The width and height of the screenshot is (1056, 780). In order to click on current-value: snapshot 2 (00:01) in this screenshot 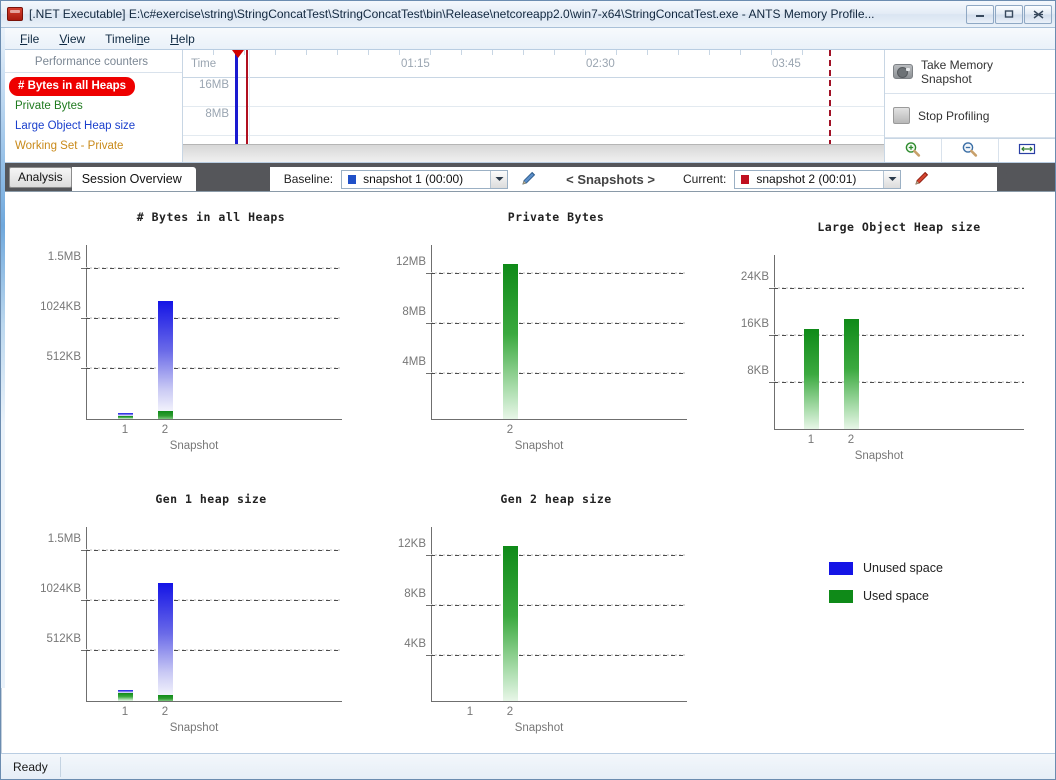, I will do `click(806, 179)`.